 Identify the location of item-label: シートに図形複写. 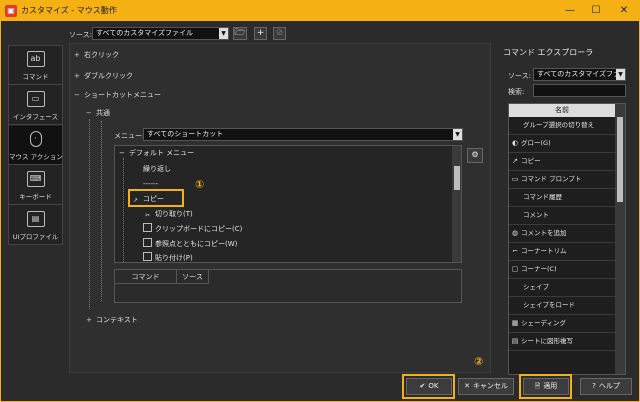
(547, 341).